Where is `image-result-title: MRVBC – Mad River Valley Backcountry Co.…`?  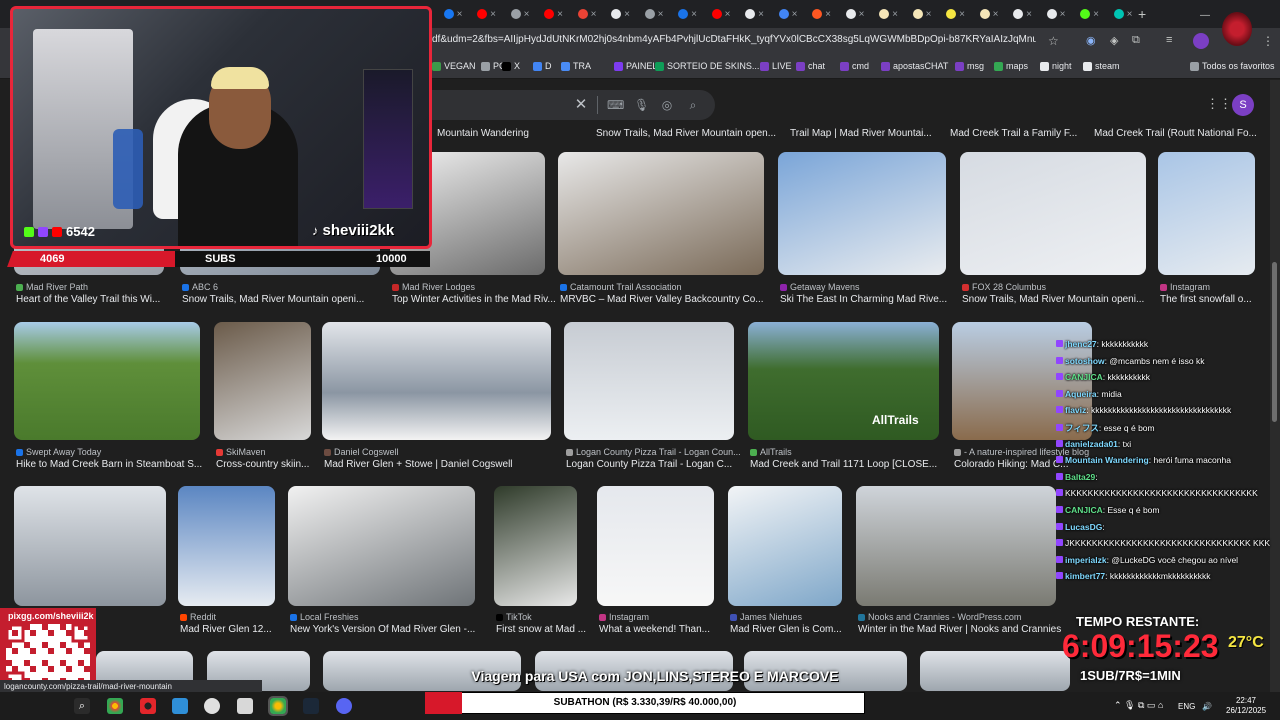 image-result-title: MRVBC – Mad River Valley Backcountry Co.… is located at coordinates (662, 299).